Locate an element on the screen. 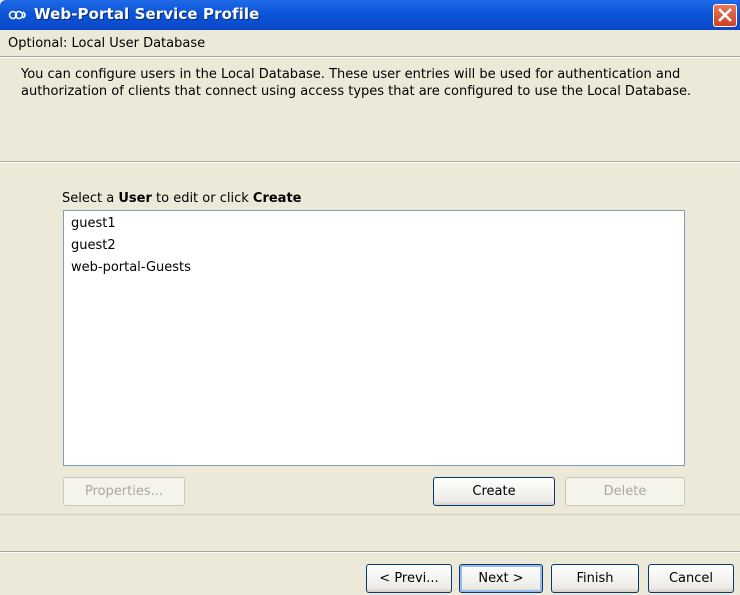 The width and height of the screenshot is (740, 595). close-icon is located at coordinates (725, 15).